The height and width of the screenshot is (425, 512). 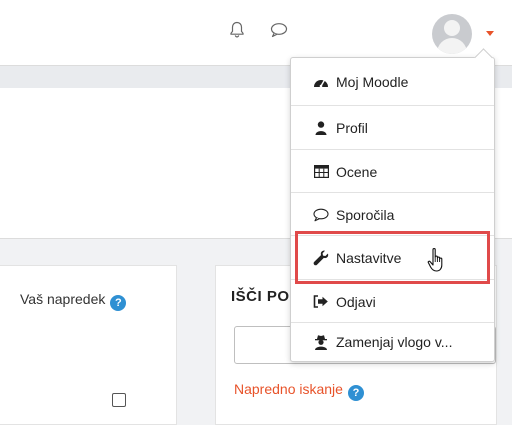 I want to click on menu-item-label: Profil, so click(x=352, y=127).